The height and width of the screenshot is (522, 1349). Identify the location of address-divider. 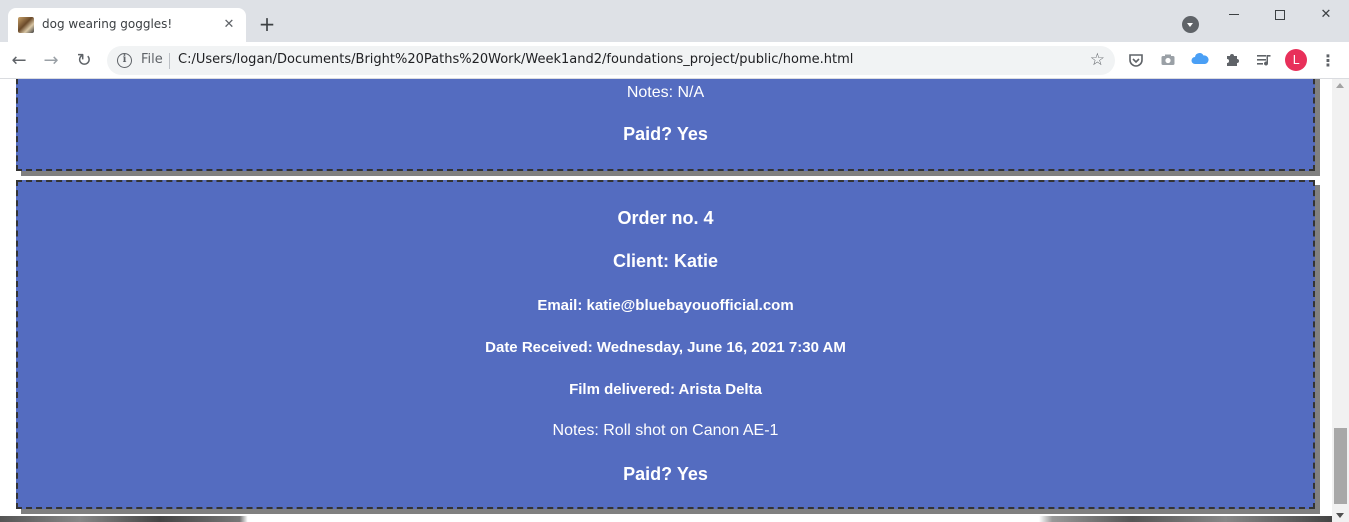
(169, 61).